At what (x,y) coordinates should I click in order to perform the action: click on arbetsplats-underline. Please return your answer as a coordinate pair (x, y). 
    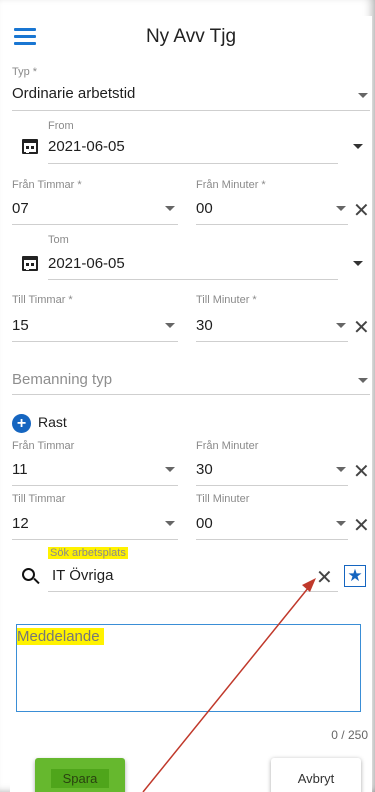
    Looking at the image, I should click on (193, 591).